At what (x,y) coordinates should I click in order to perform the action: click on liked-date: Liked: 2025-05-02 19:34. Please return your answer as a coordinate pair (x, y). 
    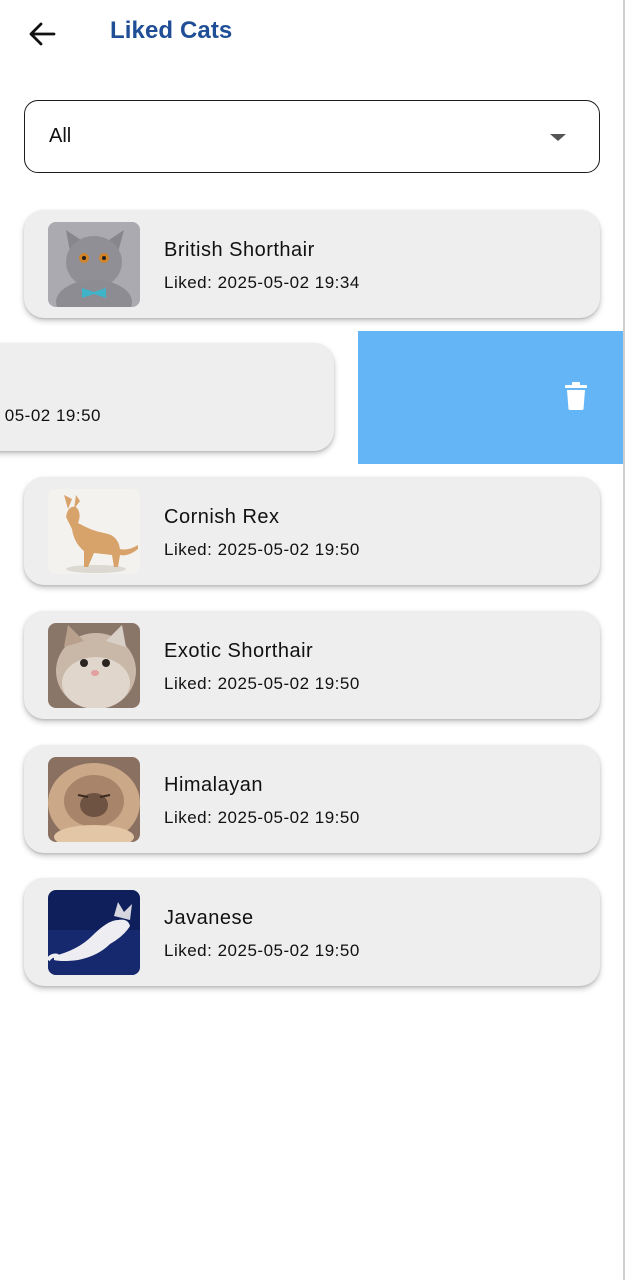
    Looking at the image, I should click on (262, 282).